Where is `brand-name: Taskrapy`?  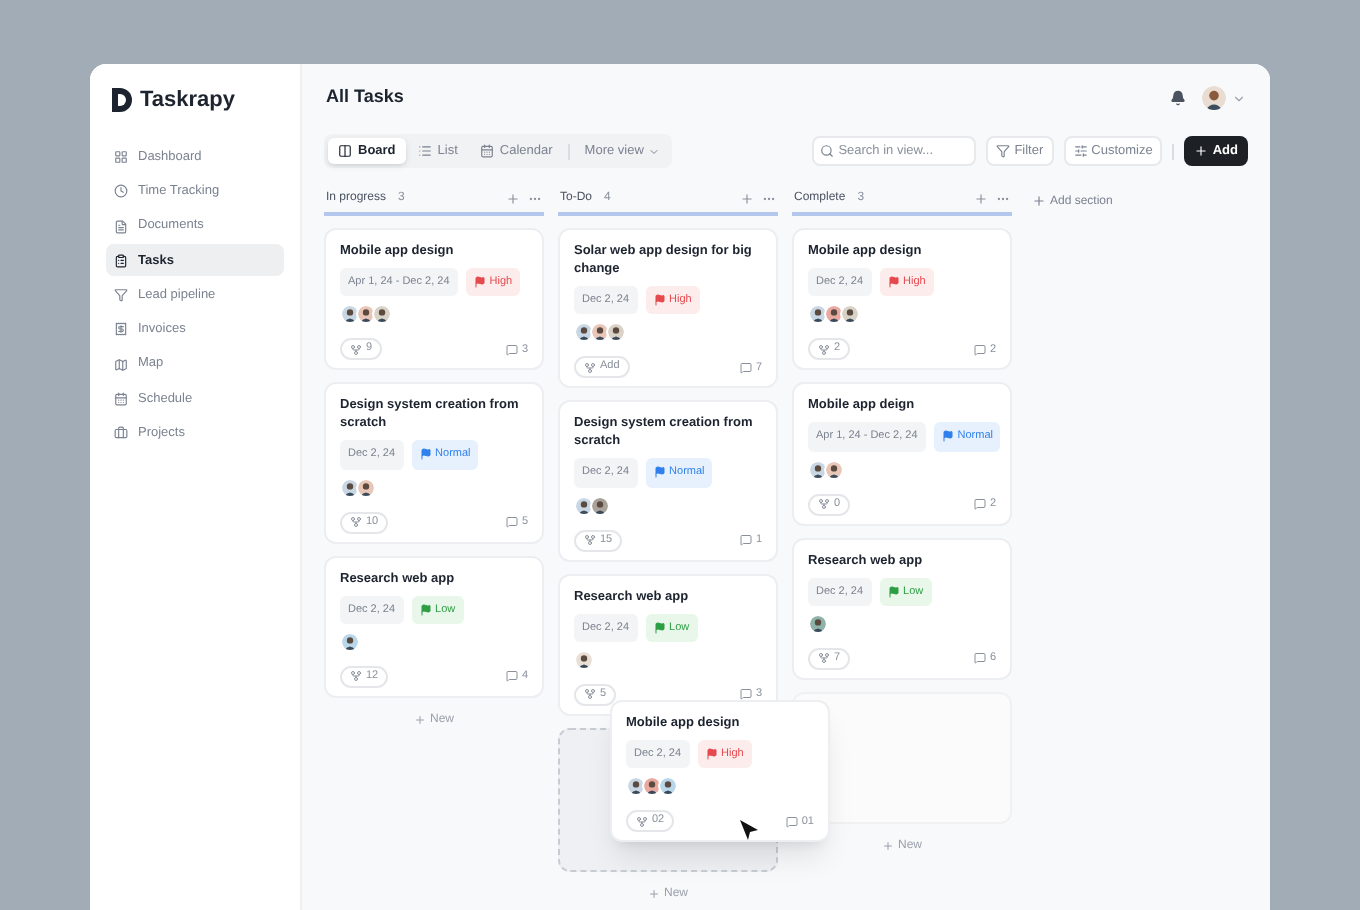
brand-name: Taskrapy is located at coordinates (187, 101).